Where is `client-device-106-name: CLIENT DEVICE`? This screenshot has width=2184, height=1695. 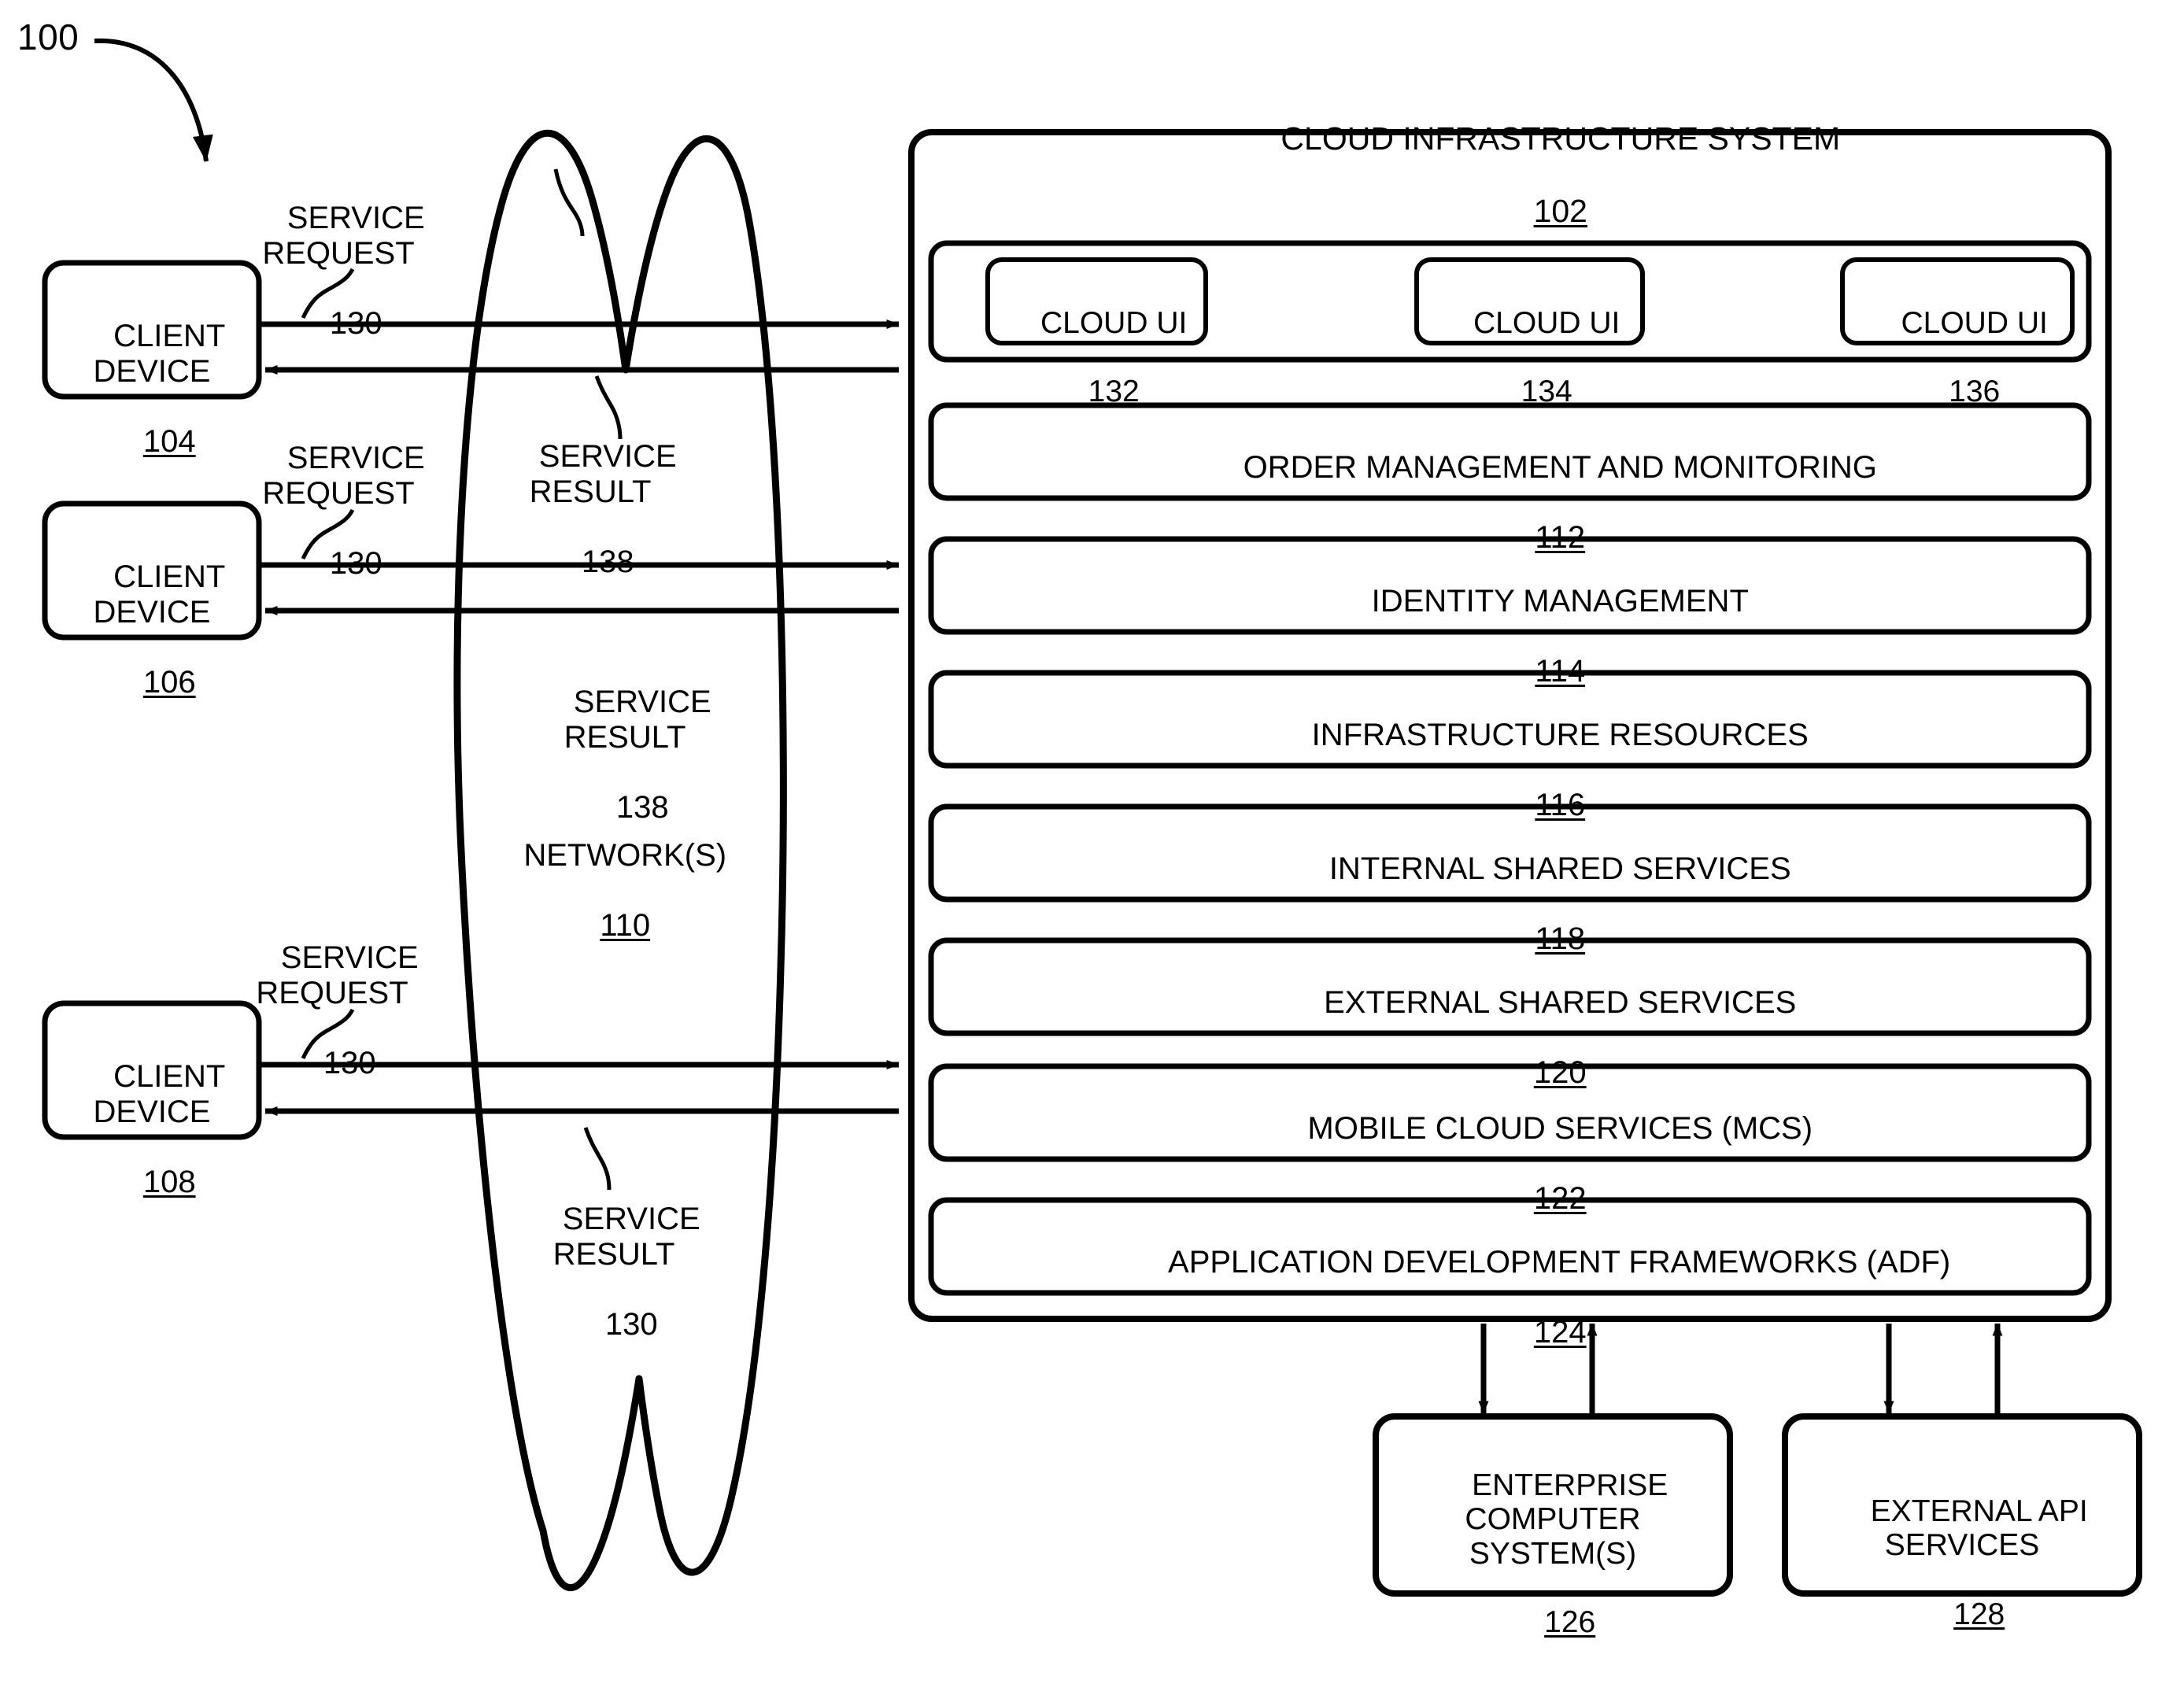 client-device-106-name: CLIENT DEVICE is located at coordinates (159, 594).